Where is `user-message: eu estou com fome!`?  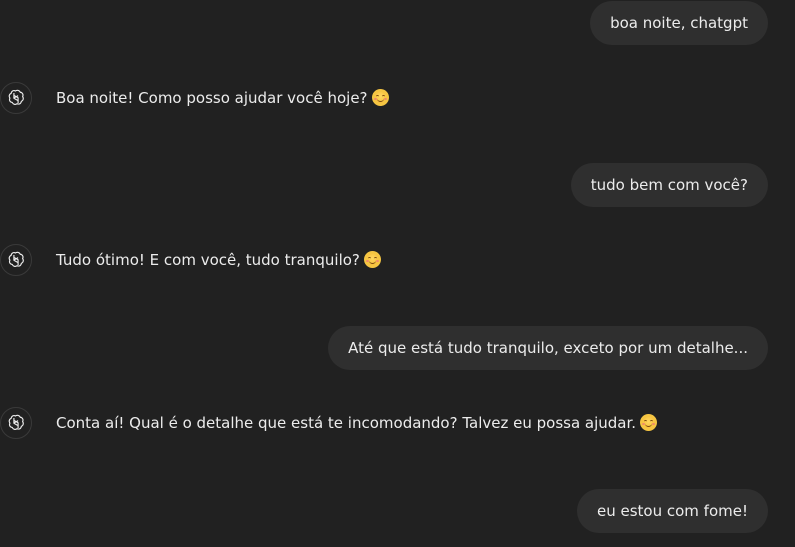
user-message: eu estou com fome! is located at coordinates (672, 511).